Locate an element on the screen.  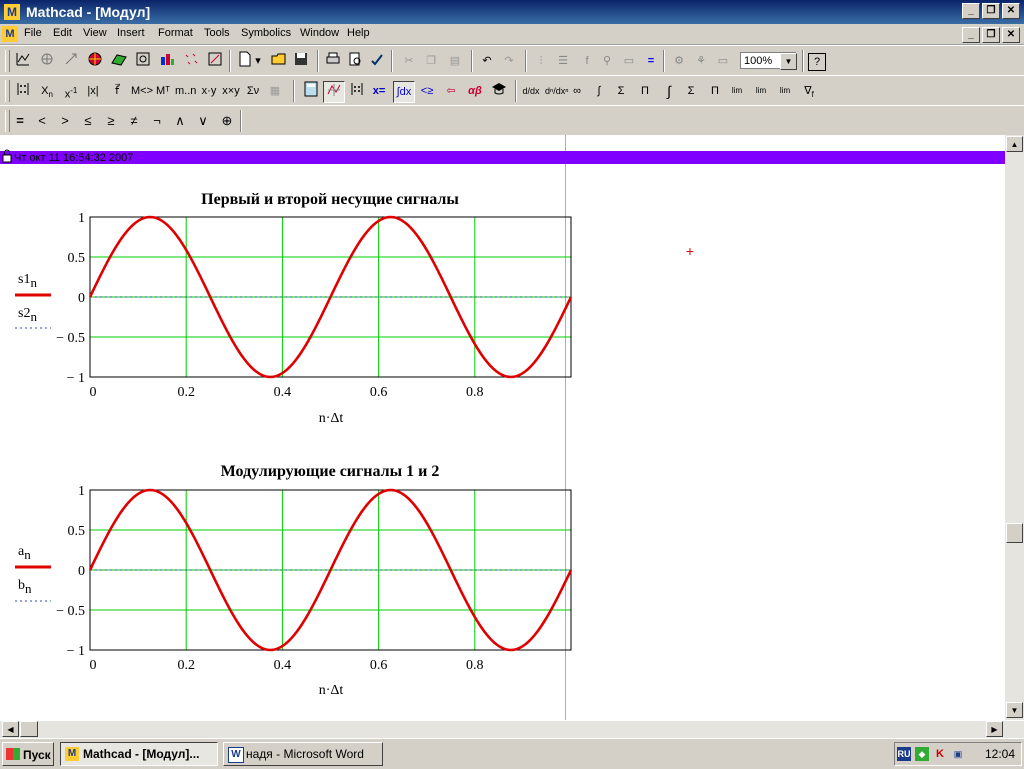
vectorize-icon: f⃗ is located at coordinates (117, 91).